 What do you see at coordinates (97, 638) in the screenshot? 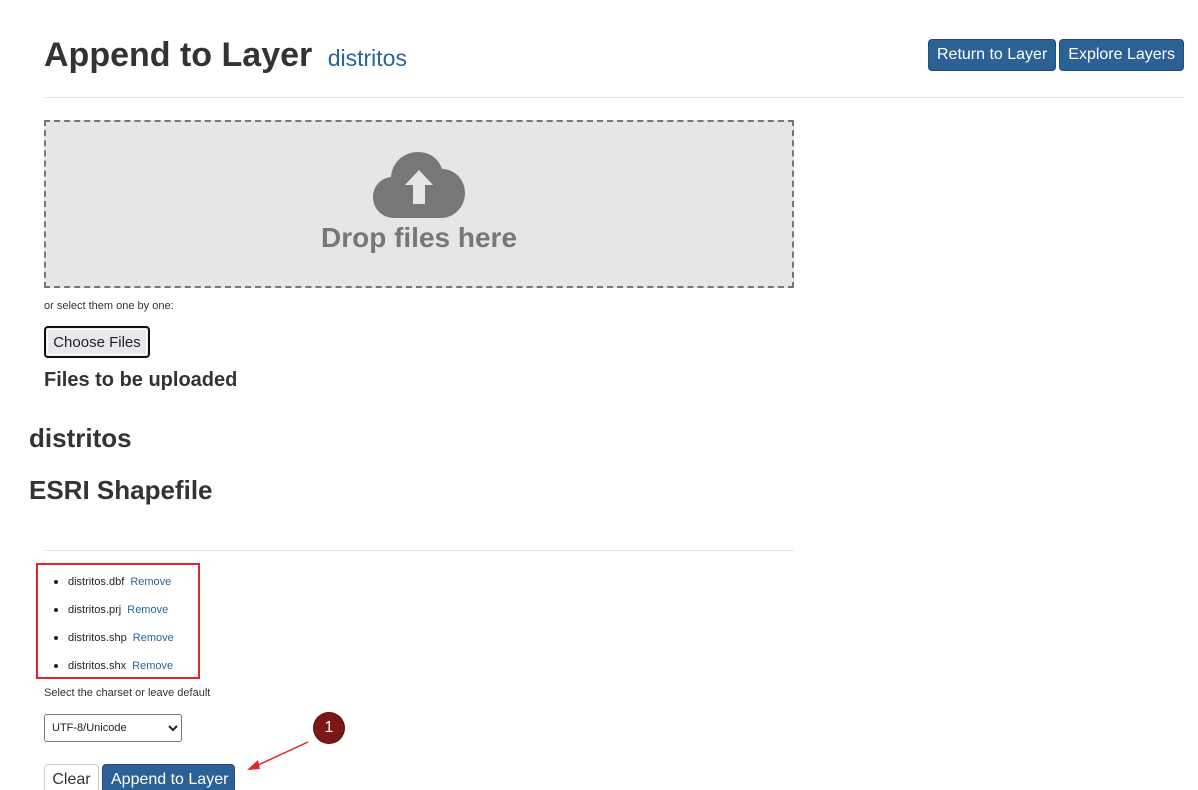
I see `file-name: distritos.shp` at bounding box center [97, 638].